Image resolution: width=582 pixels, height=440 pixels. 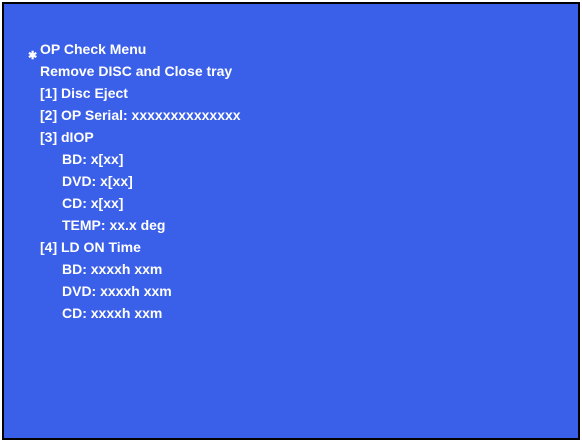 What do you see at coordinates (93, 159) in the screenshot?
I see `diop-bd-value: BD: x[xx]` at bounding box center [93, 159].